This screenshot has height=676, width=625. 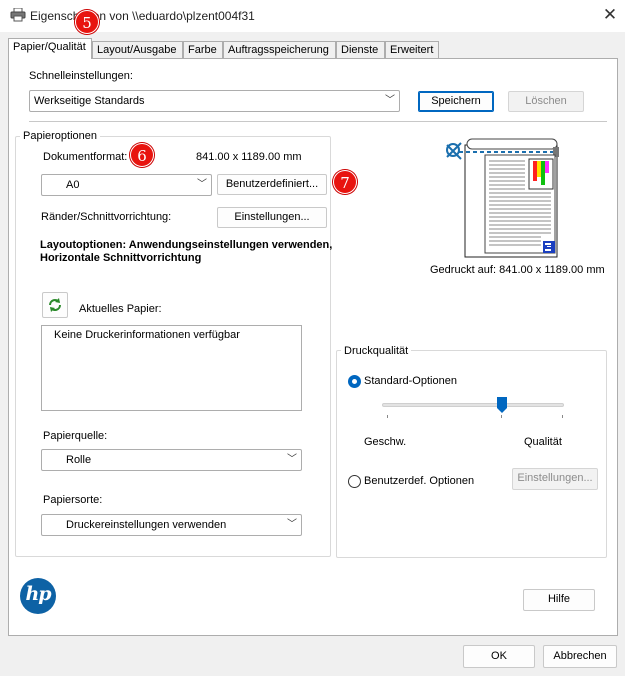 What do you see at coordinates (580, 656) in the screenshot?
I see `cancel-button: Abbrechen` at bounding box center [580, 656].